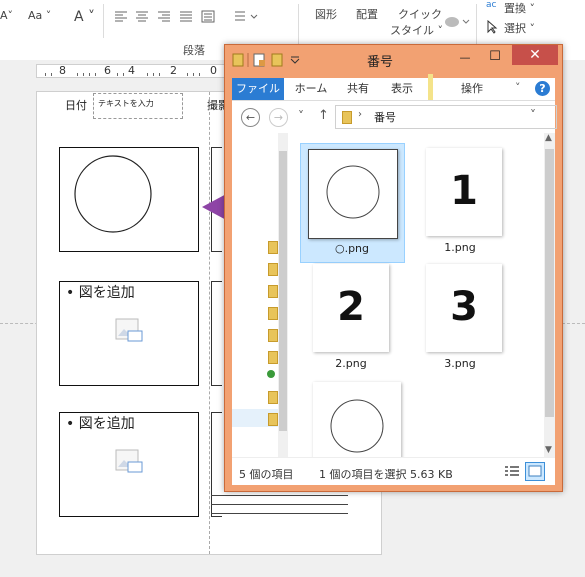  I want to click on up-arrow-icon: ↑, so click(323, 115).